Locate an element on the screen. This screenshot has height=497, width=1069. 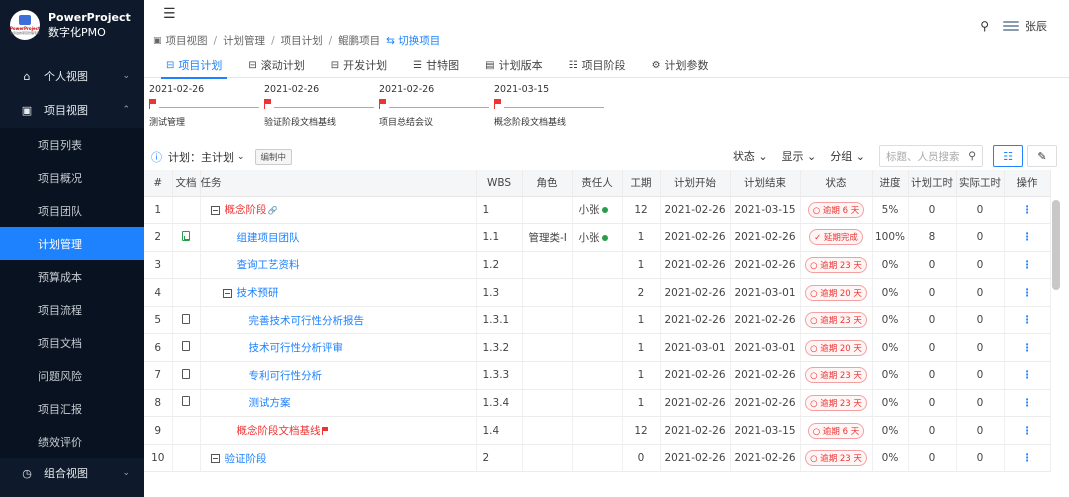
tab-item: ⊟ 项目计划 is located at coordinates (194, 65).